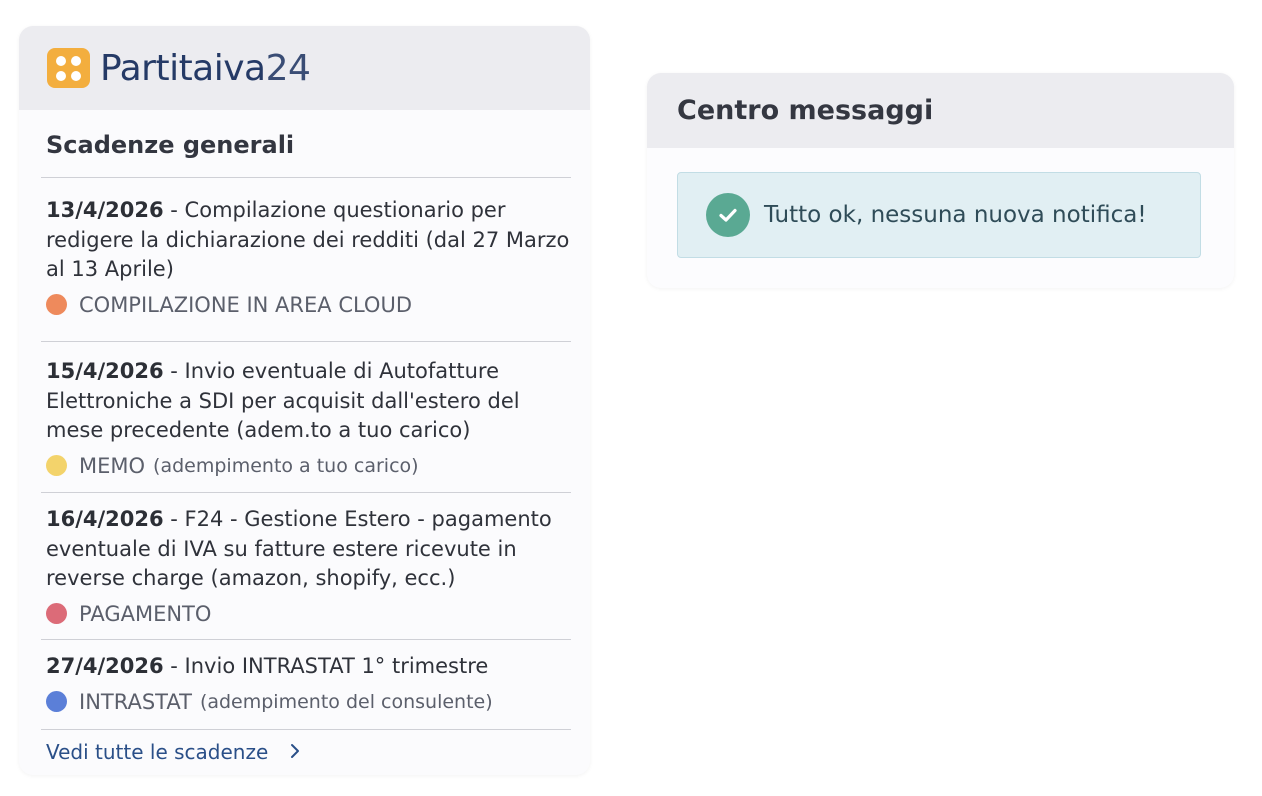 This screenshot has width=1262, height=796. What do you see at coordinates (246, 304) in the screenshot?
I see `tag-label: COMPILAZIONE IN AREA CLOUD` at bounding box center [246, 304].